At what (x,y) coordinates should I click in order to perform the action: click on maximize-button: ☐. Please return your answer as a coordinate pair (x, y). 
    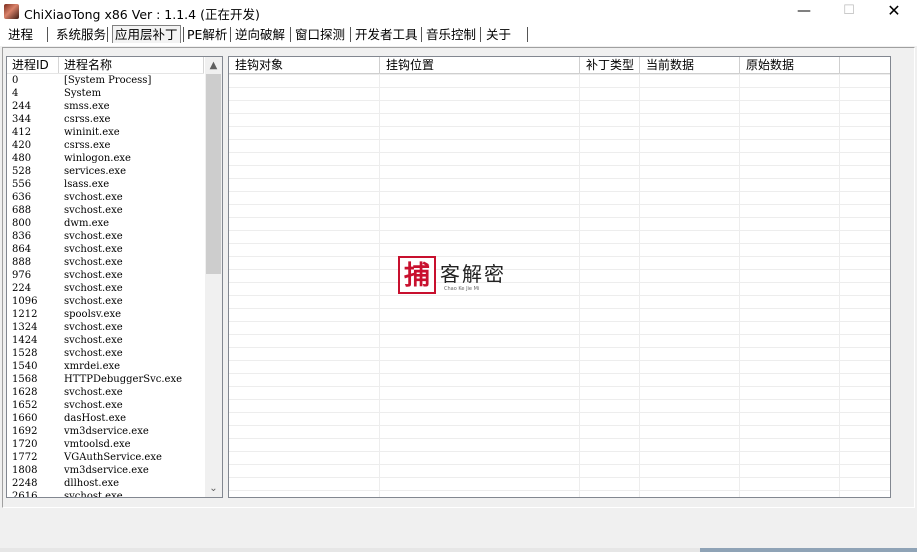
    Looking at the image, I should click on (849, 12).